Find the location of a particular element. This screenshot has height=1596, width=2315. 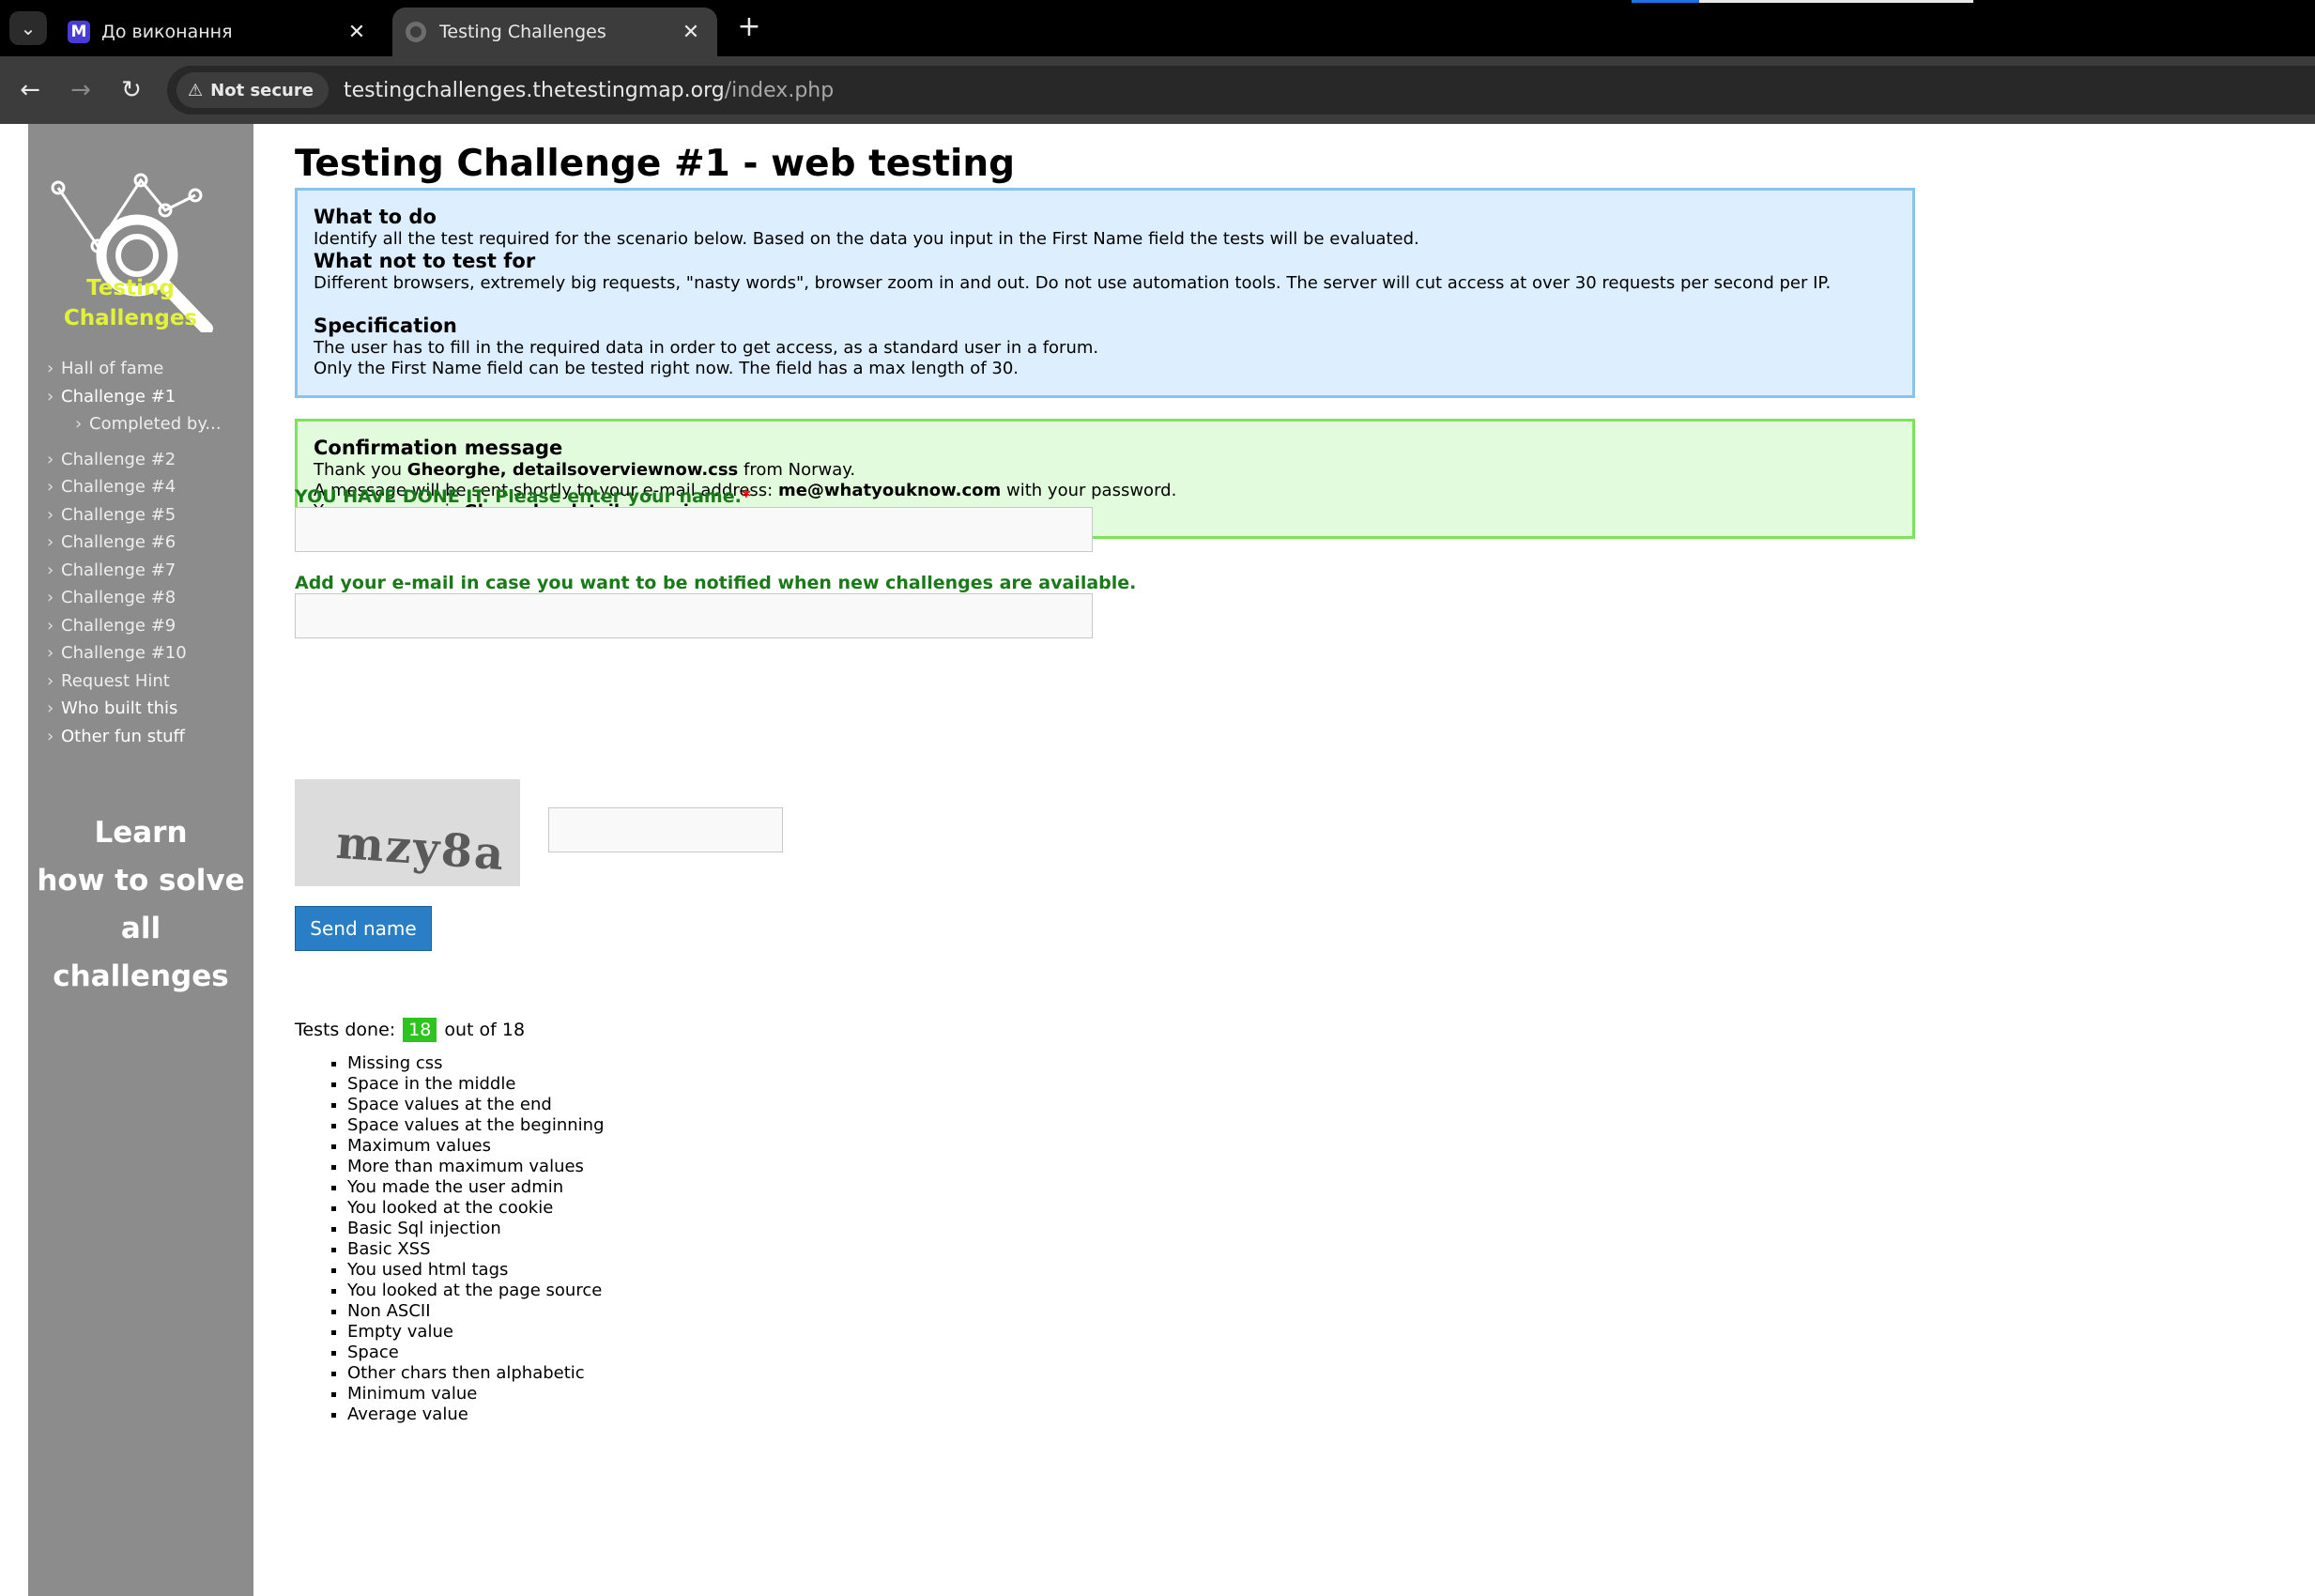

plus-icon: + is located at coordinates (749, 27).